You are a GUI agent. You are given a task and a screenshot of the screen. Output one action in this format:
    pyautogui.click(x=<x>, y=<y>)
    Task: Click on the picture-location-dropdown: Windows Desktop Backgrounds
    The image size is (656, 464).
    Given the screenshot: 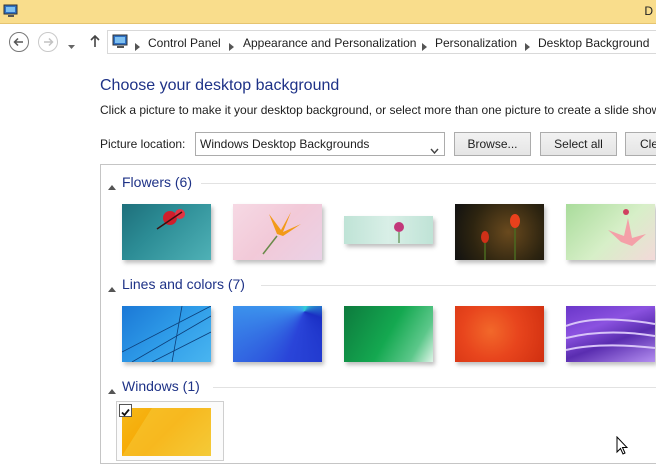 What is the action you would take?
    pyautogui.click(x=320, y=144)
    